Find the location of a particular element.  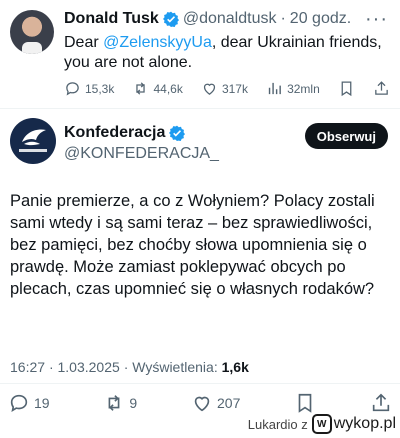

more-icon: ··· is located at coordinates (376, 19).